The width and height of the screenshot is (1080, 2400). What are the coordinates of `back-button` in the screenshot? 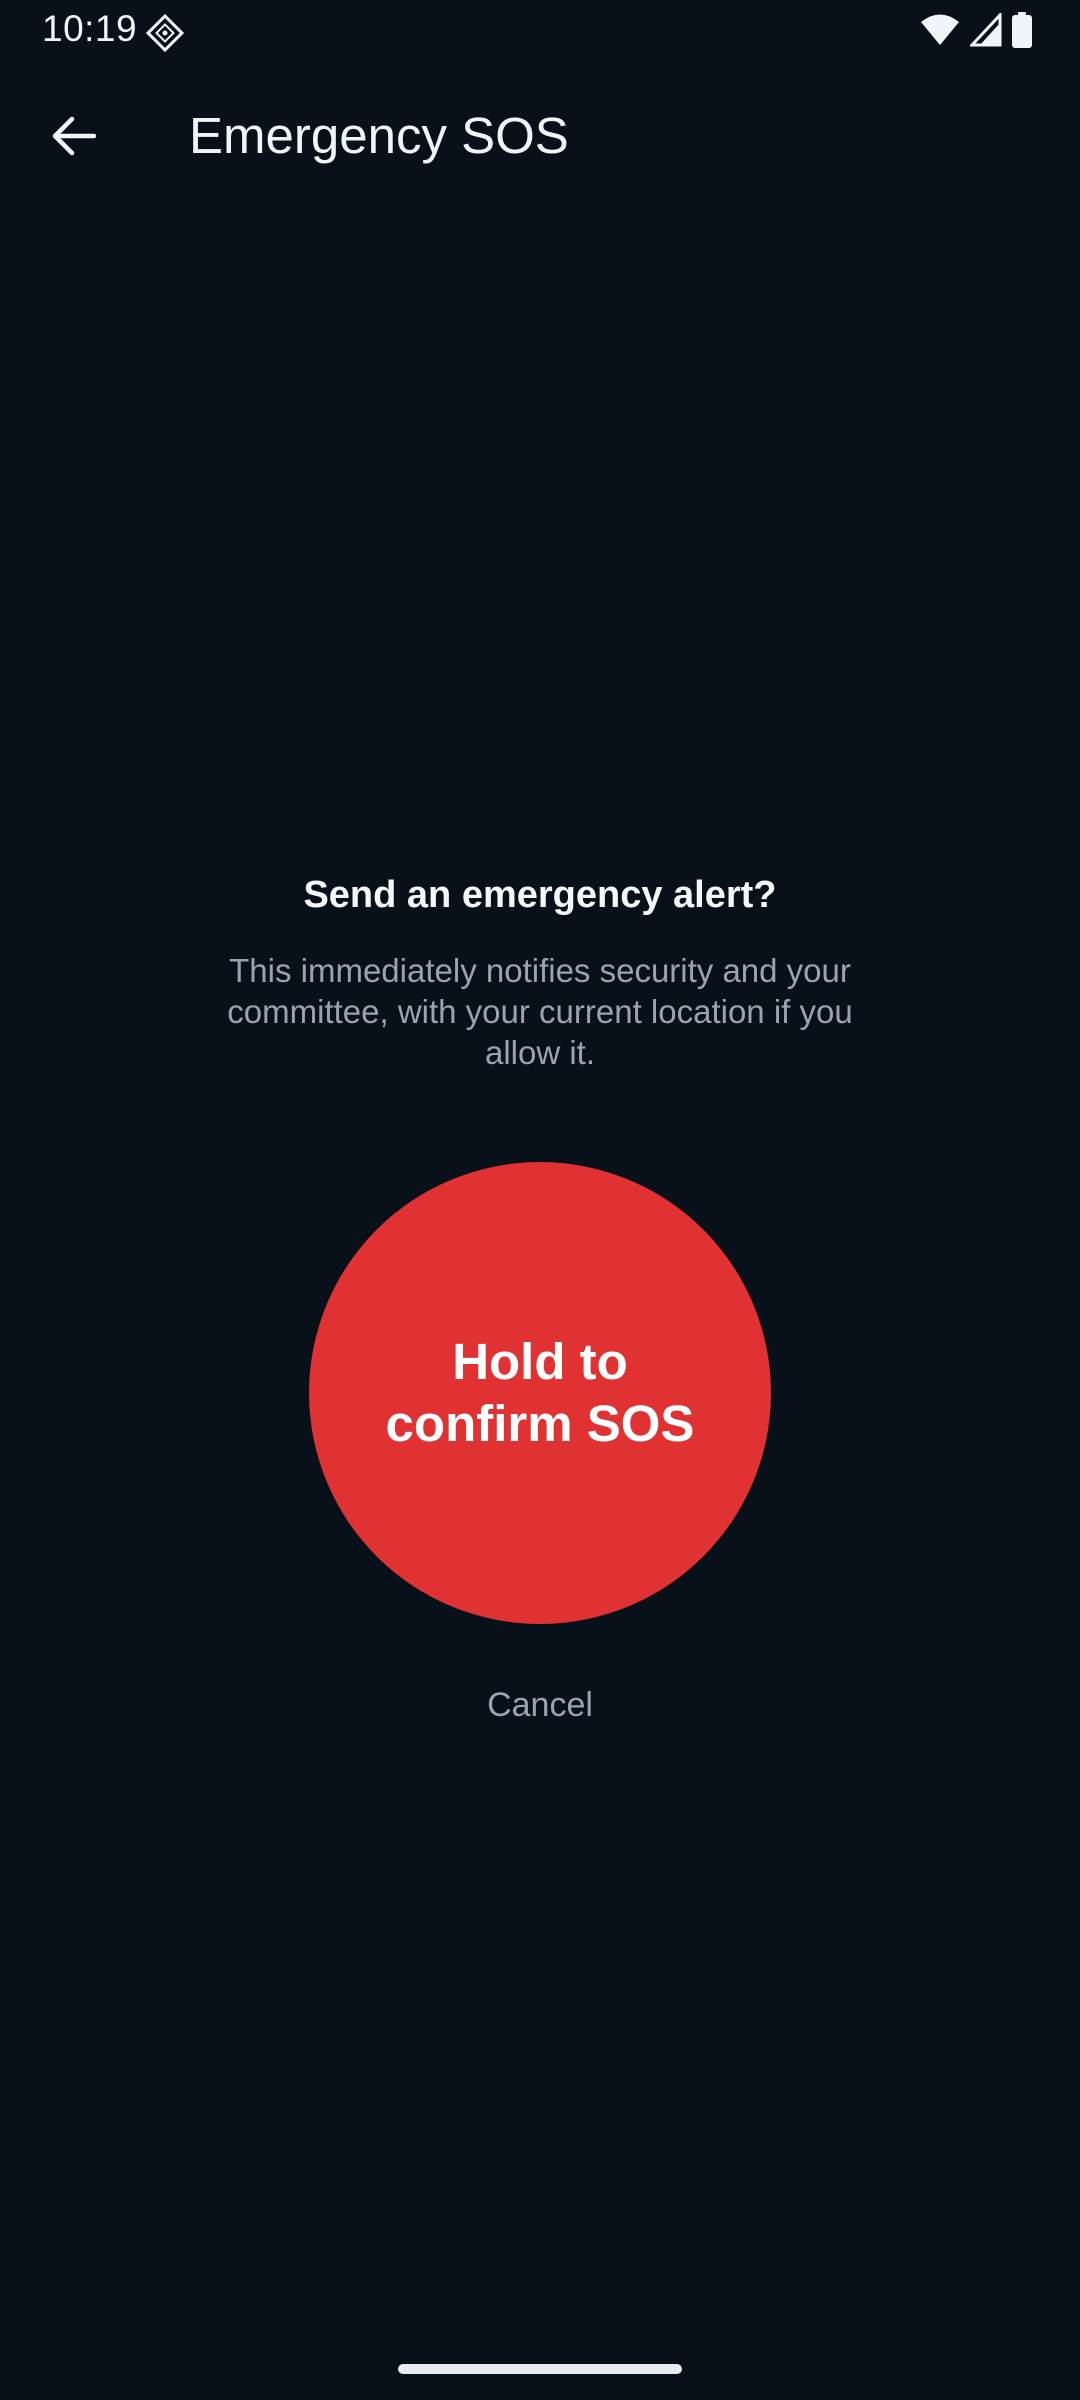 It's located at (73, 138).